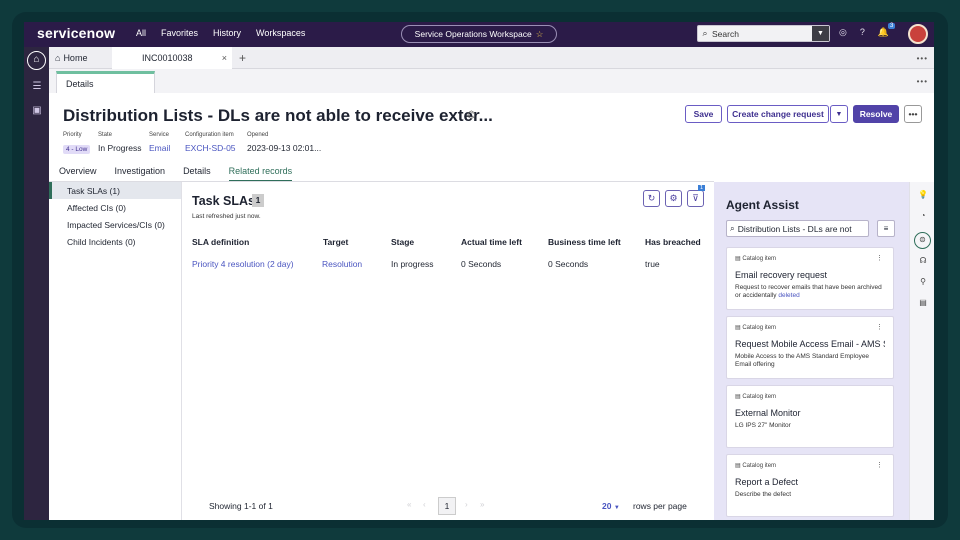 This screenshot has width=960, height=540. What do you see at coordinates (673, 242) in the screenshot?
I see `column-header: Has breached` at bounding box center [673, 242].